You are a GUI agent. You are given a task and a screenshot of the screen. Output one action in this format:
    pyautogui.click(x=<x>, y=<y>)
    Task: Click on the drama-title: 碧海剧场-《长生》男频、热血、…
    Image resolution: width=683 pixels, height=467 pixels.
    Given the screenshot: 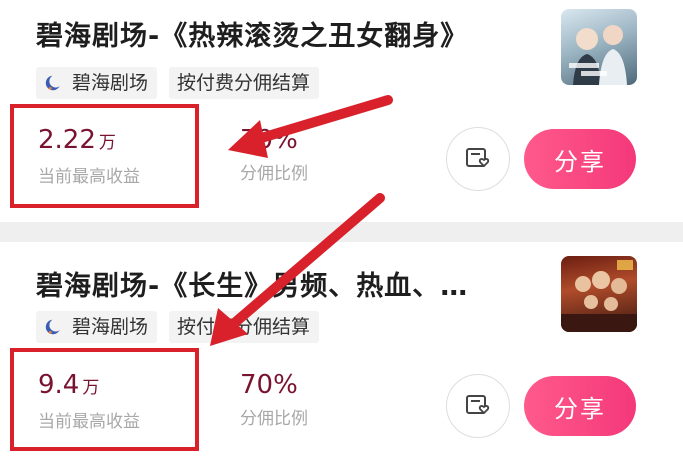 What is the action you would take?
    pyautogui.click(x=252, y=283)
    